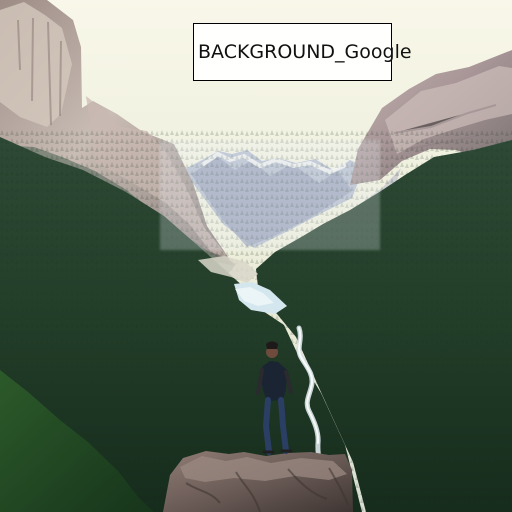 The width and height of the screenshot is (512, 512). Describe the element at coordinates (270, 195) in the screenshot. I see `atmospheric-haze` at that location.